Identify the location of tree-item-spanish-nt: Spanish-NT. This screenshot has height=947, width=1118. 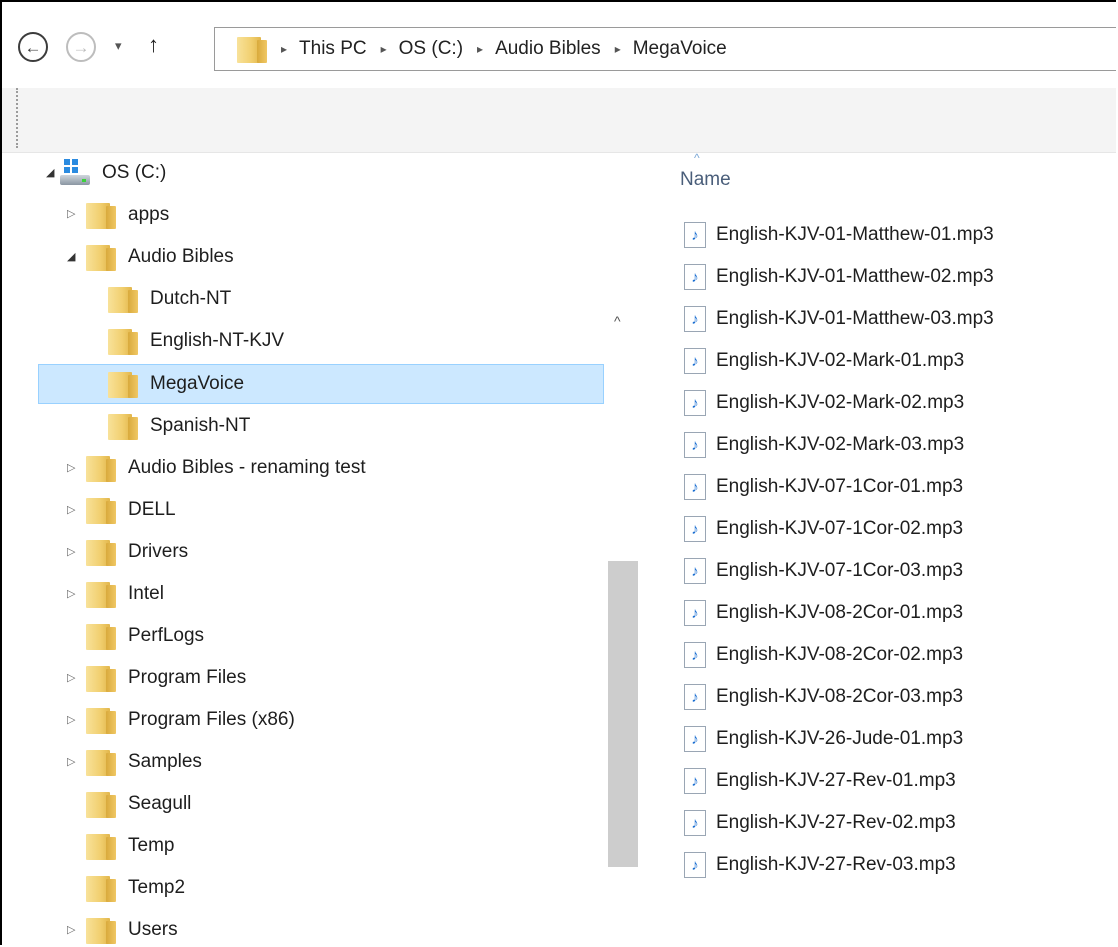
(179, 426).